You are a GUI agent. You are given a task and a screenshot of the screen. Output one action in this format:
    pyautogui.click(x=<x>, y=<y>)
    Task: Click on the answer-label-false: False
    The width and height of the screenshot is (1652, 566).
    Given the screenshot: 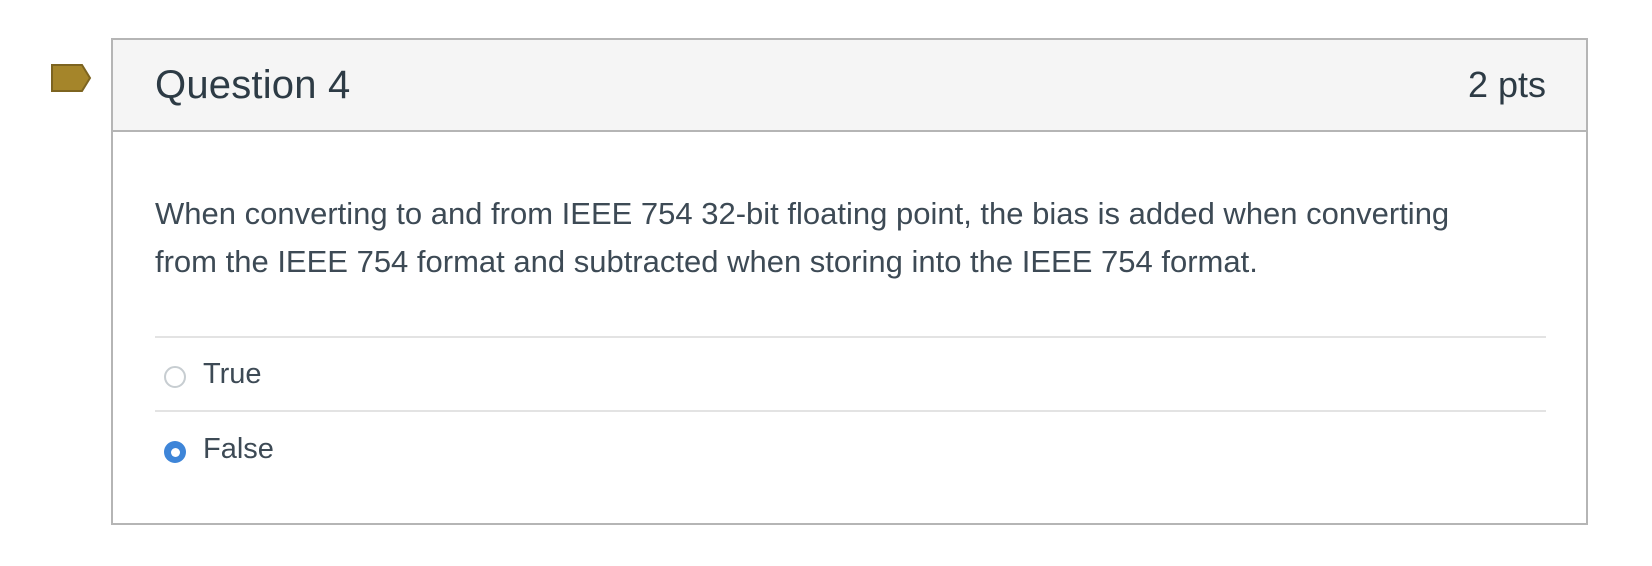 What is the action you would take?
    pyautogui.click(x=238, y=449)
    